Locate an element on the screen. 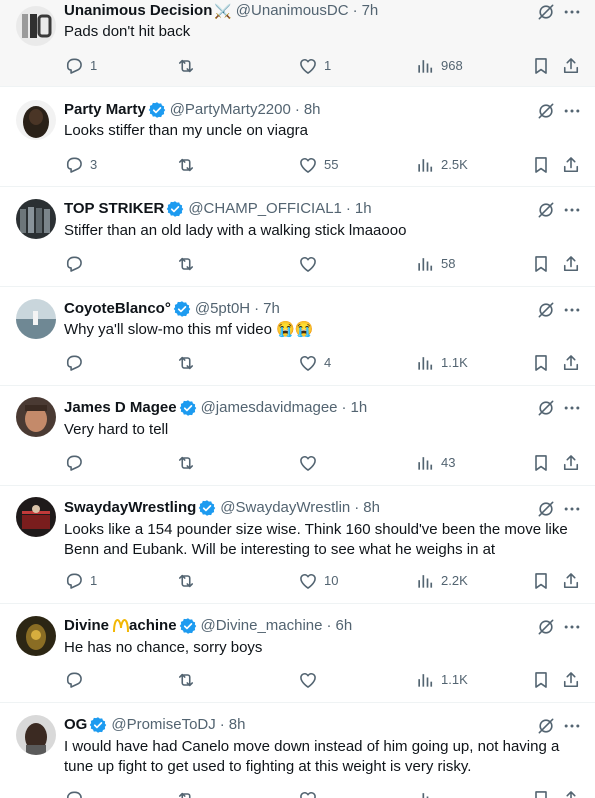  views-button: 58 is located at coordinates (435, 264).